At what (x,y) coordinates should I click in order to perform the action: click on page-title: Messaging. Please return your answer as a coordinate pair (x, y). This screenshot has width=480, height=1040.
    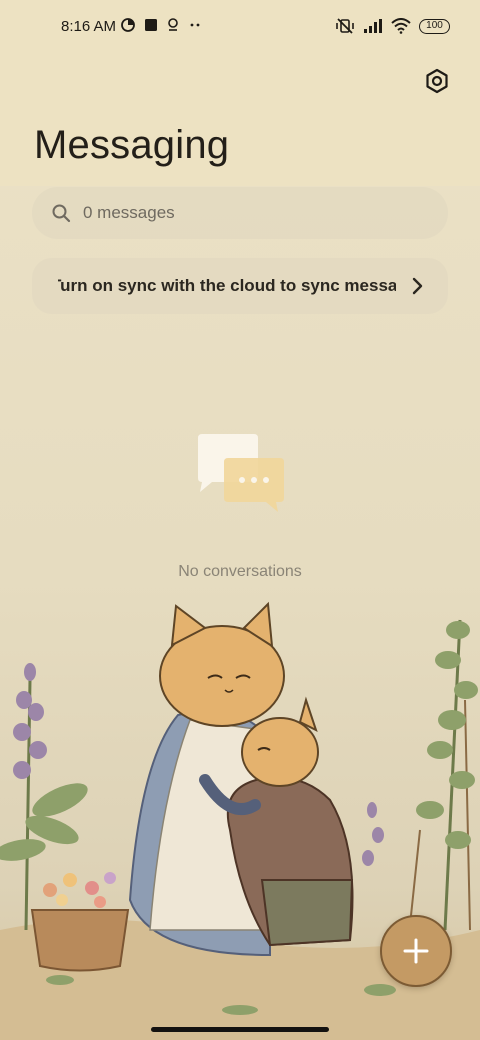
    Looking at the image, I should click on (132, 145).